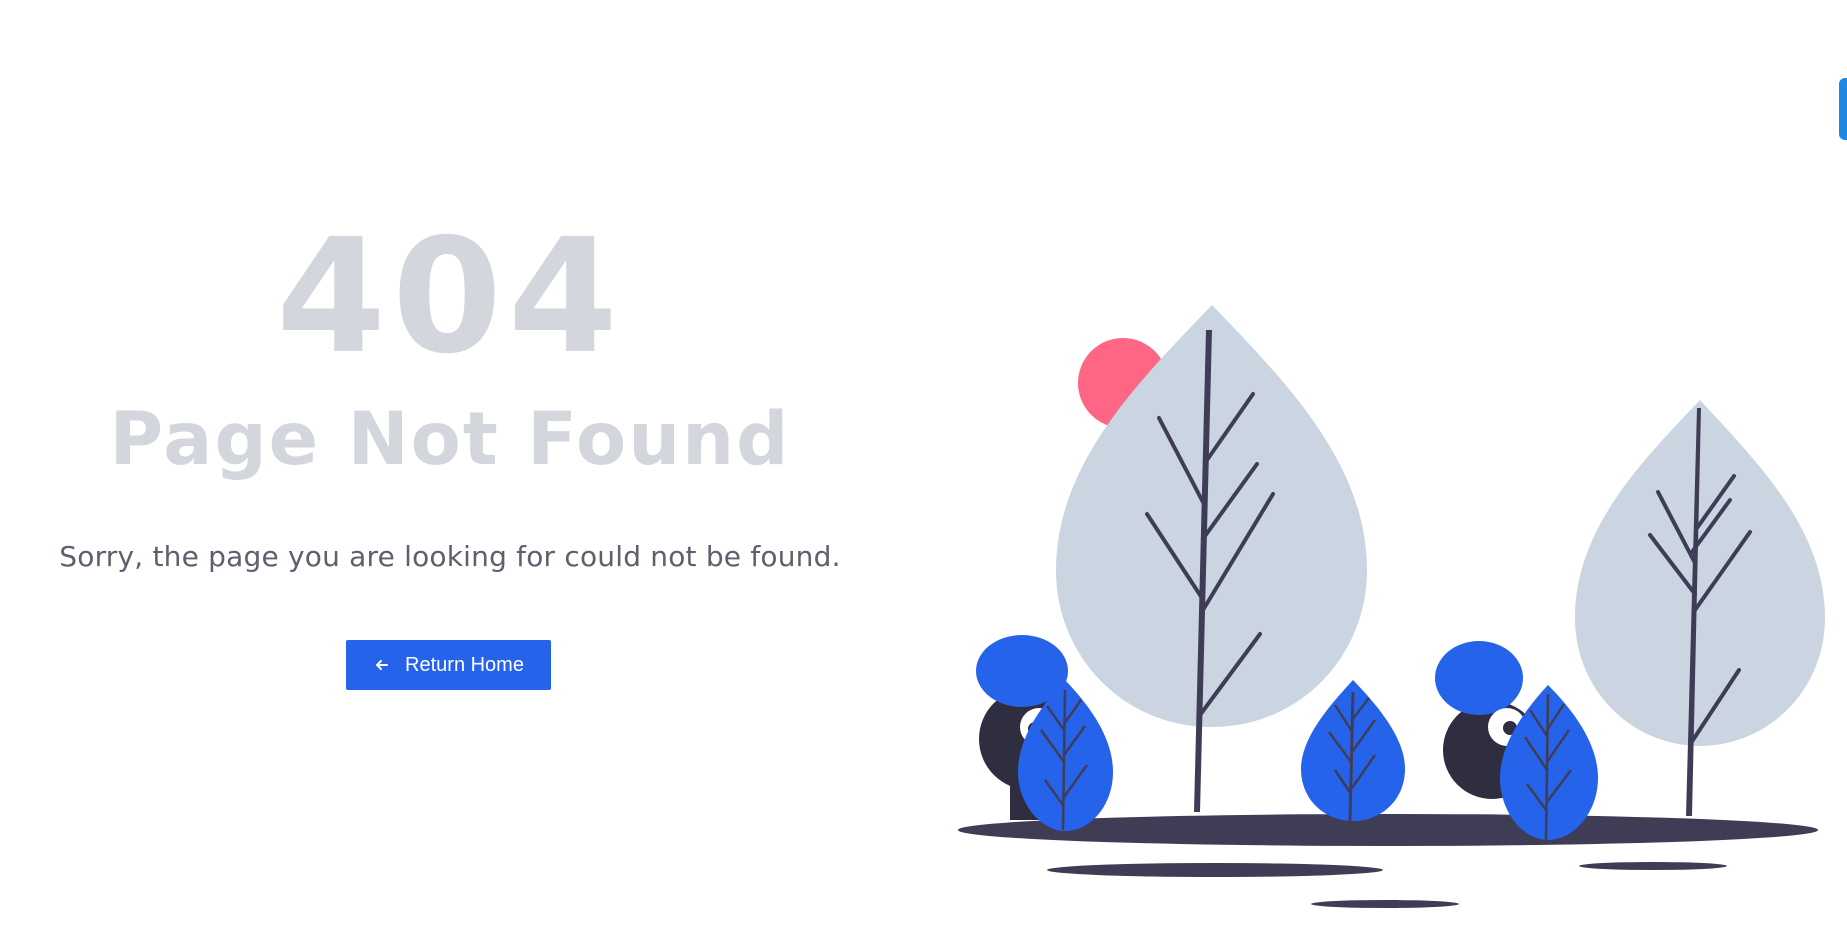 The height and width of the screenshot is (926, 1847). Describe the element at coordinates (450, 297) in the screenshot. I see `error-code: 404` at that location.